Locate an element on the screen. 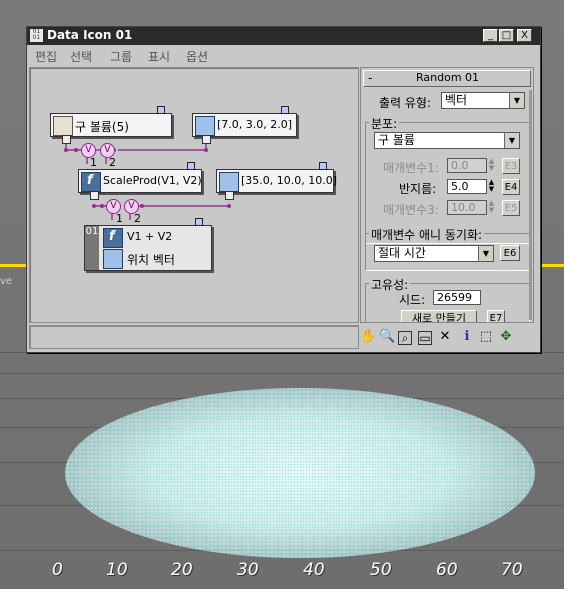  node-sublabel: 위치 벡터 is located at coordinates (151, 260).